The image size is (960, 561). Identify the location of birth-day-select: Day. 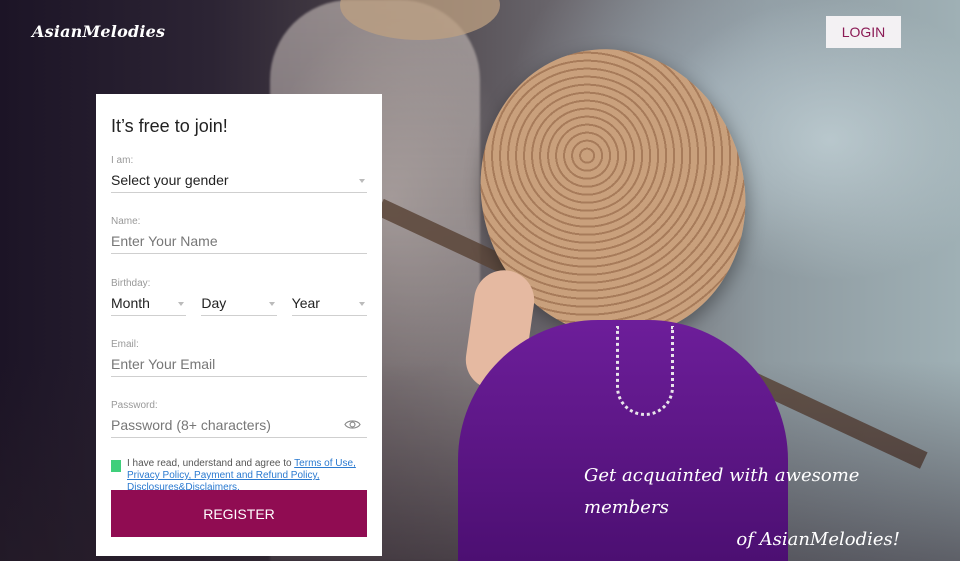
(239, 303).